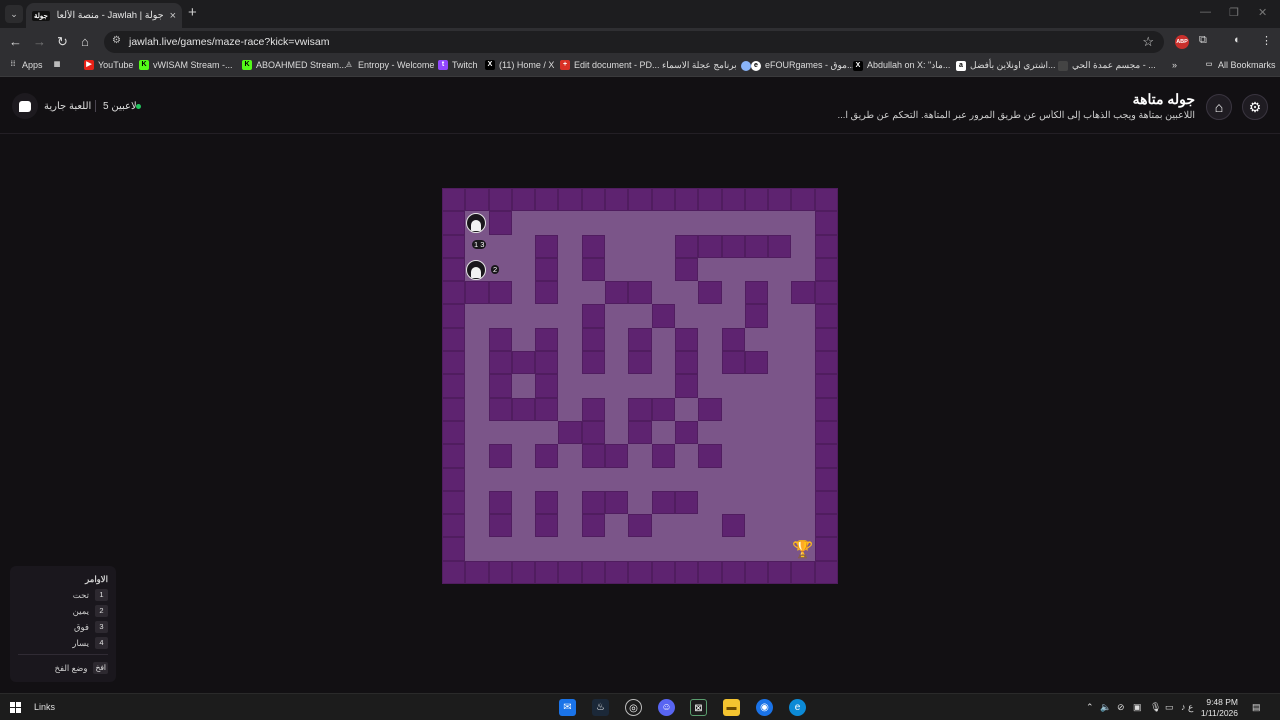 This screenshot has height=720, width=1280. What do you see at coordinates (1190, 707) in the screenshot?
I see `language-indicator: ع` at bounding box center [1190, 707].